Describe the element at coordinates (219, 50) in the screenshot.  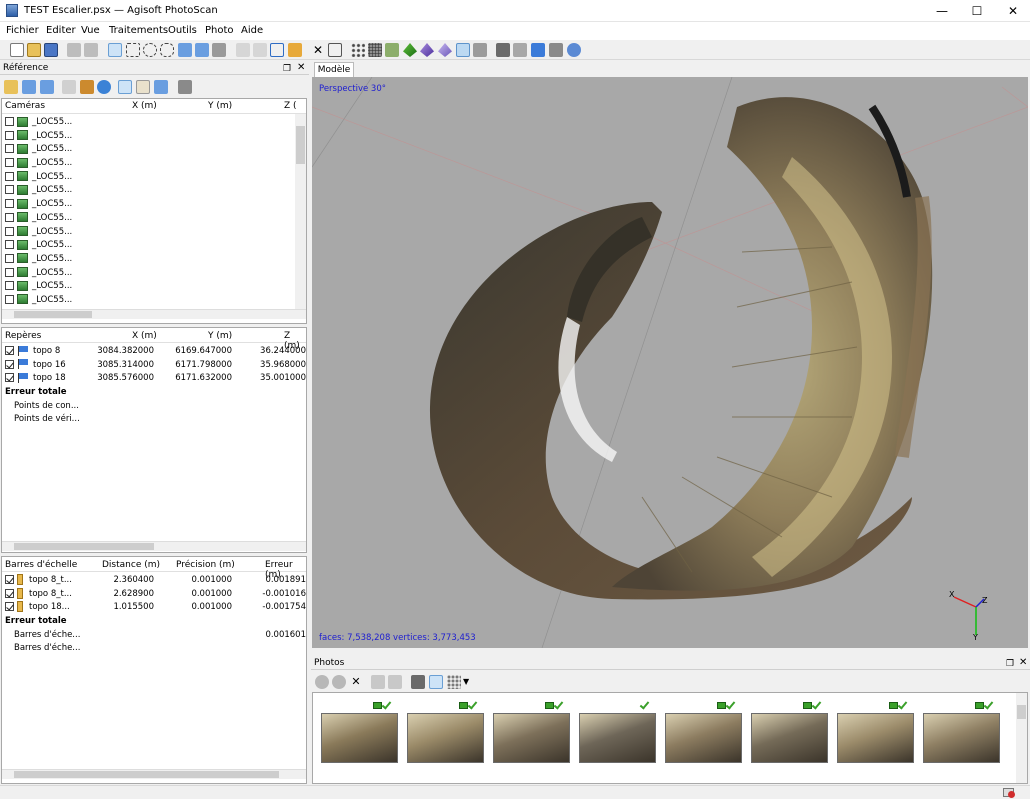
I see `resize-region-icon` at that location.